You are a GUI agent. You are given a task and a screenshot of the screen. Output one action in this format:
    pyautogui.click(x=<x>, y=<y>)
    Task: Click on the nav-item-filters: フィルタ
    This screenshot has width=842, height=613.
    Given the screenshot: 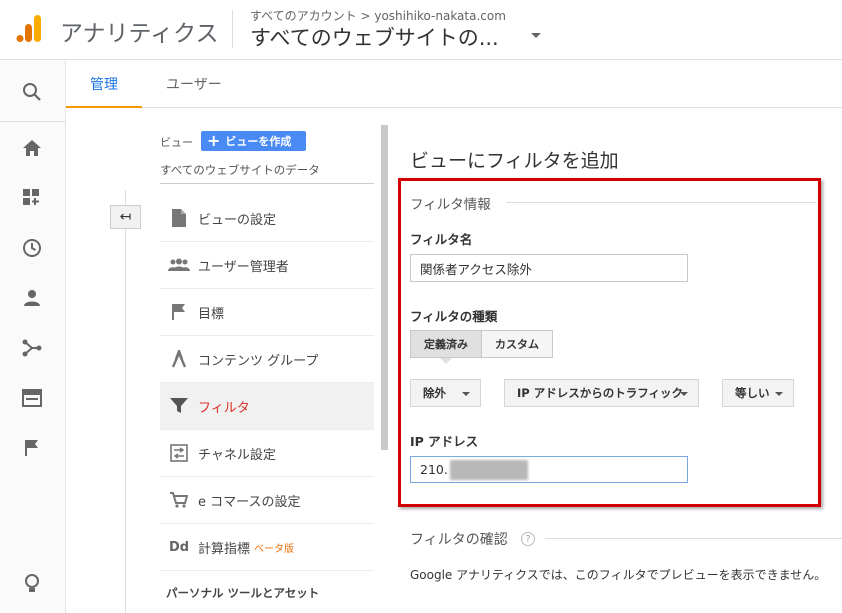 What is the action you would take?
    pyautogui.click(x=267, y=406)
    